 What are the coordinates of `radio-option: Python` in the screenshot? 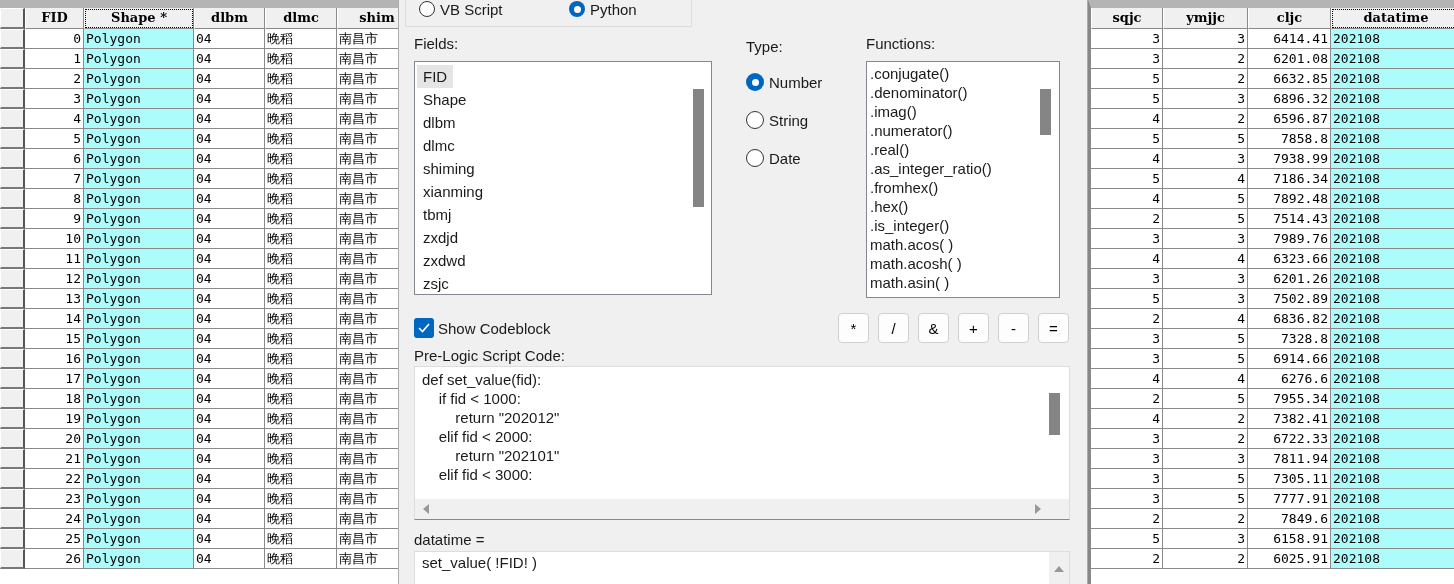 It's located at (603, 9).